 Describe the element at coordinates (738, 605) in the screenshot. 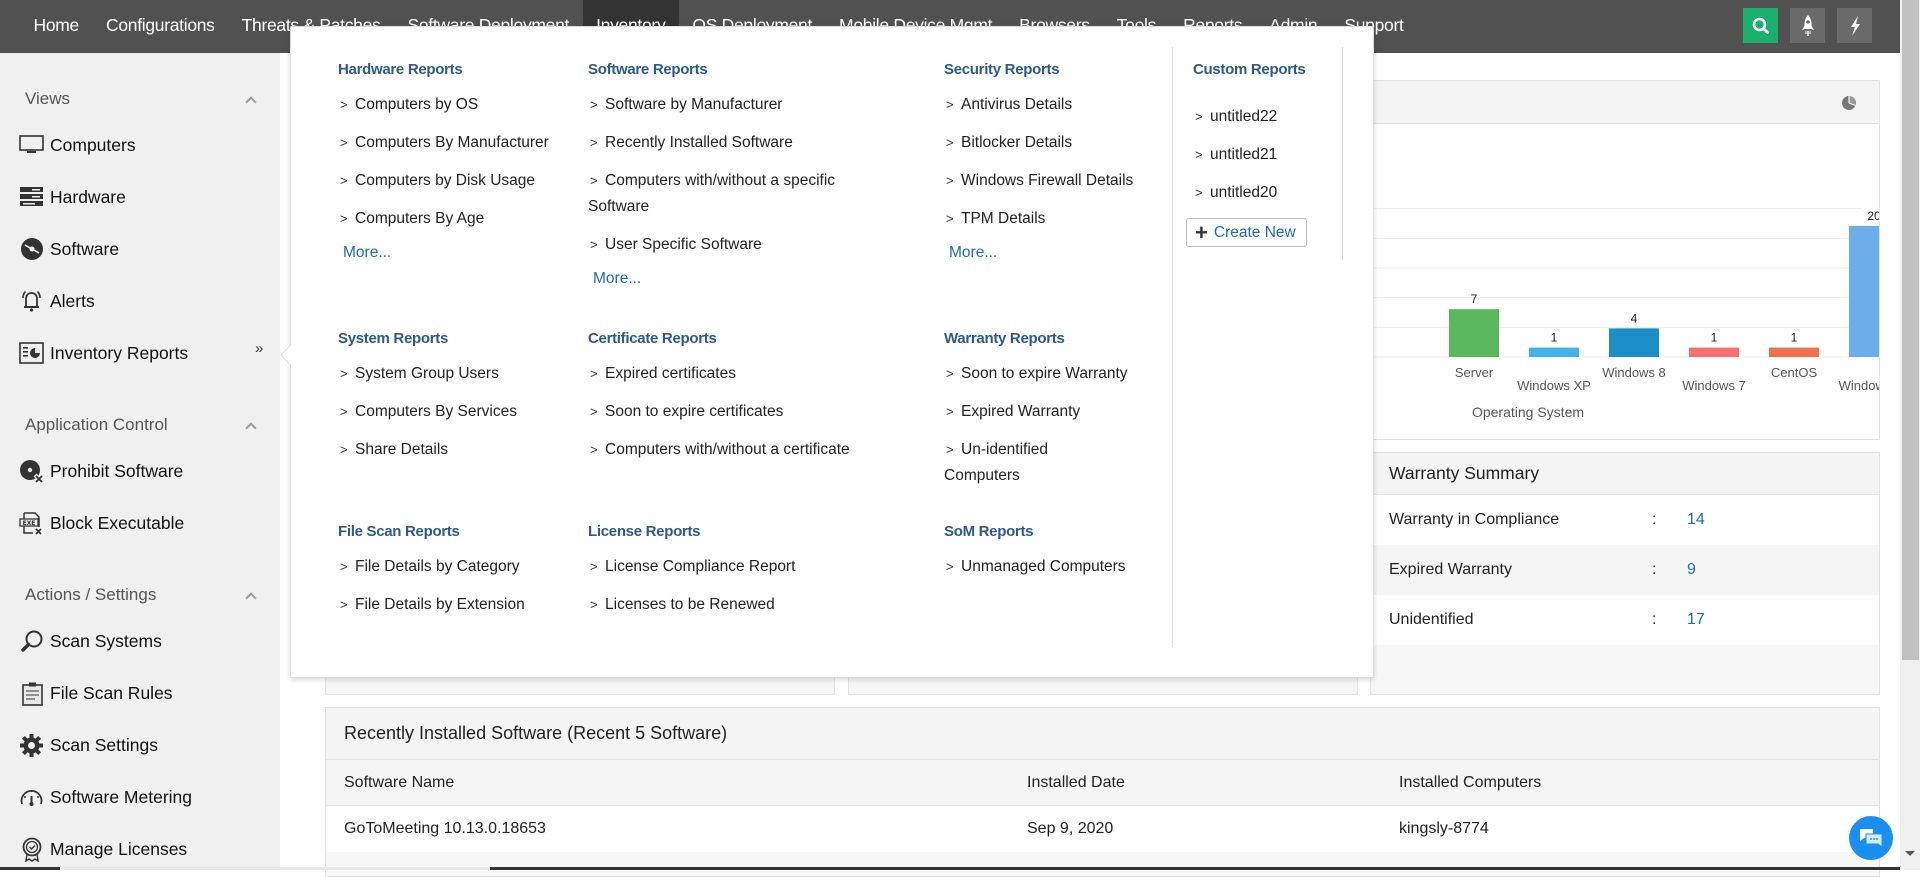

I see `menu-item-licenses-to-be-renewed: > Licenses to be Renewed` at that location.